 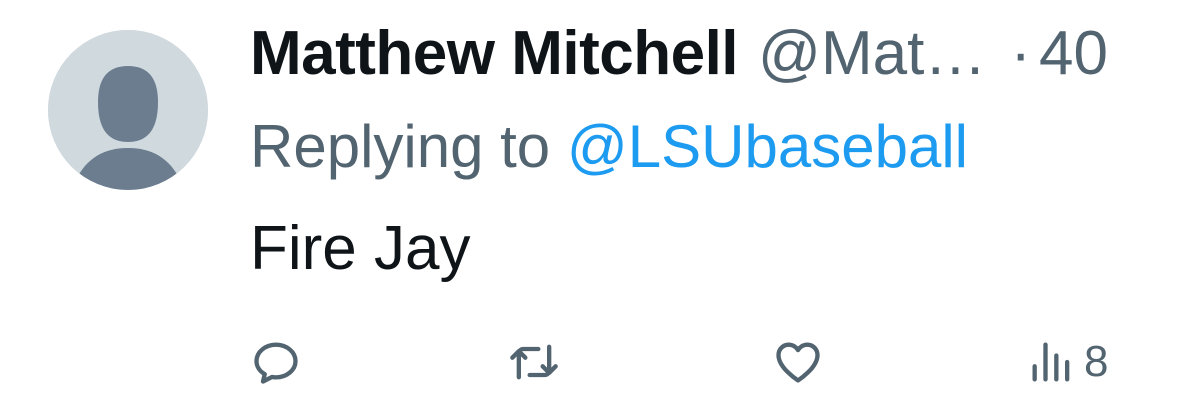 I want to click on views-icon, so click(x=1051, y=362).